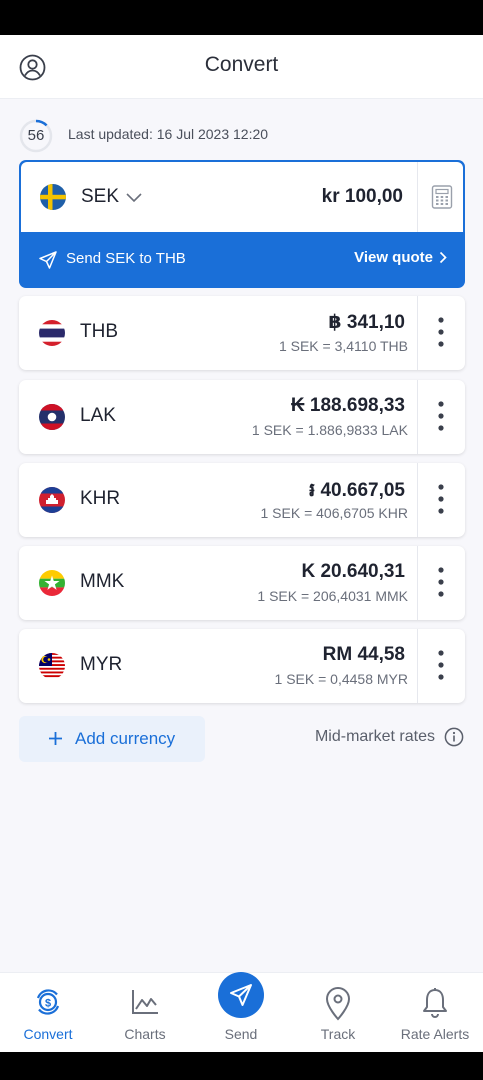  I want to click on chart-icon, so click(145, 1002).